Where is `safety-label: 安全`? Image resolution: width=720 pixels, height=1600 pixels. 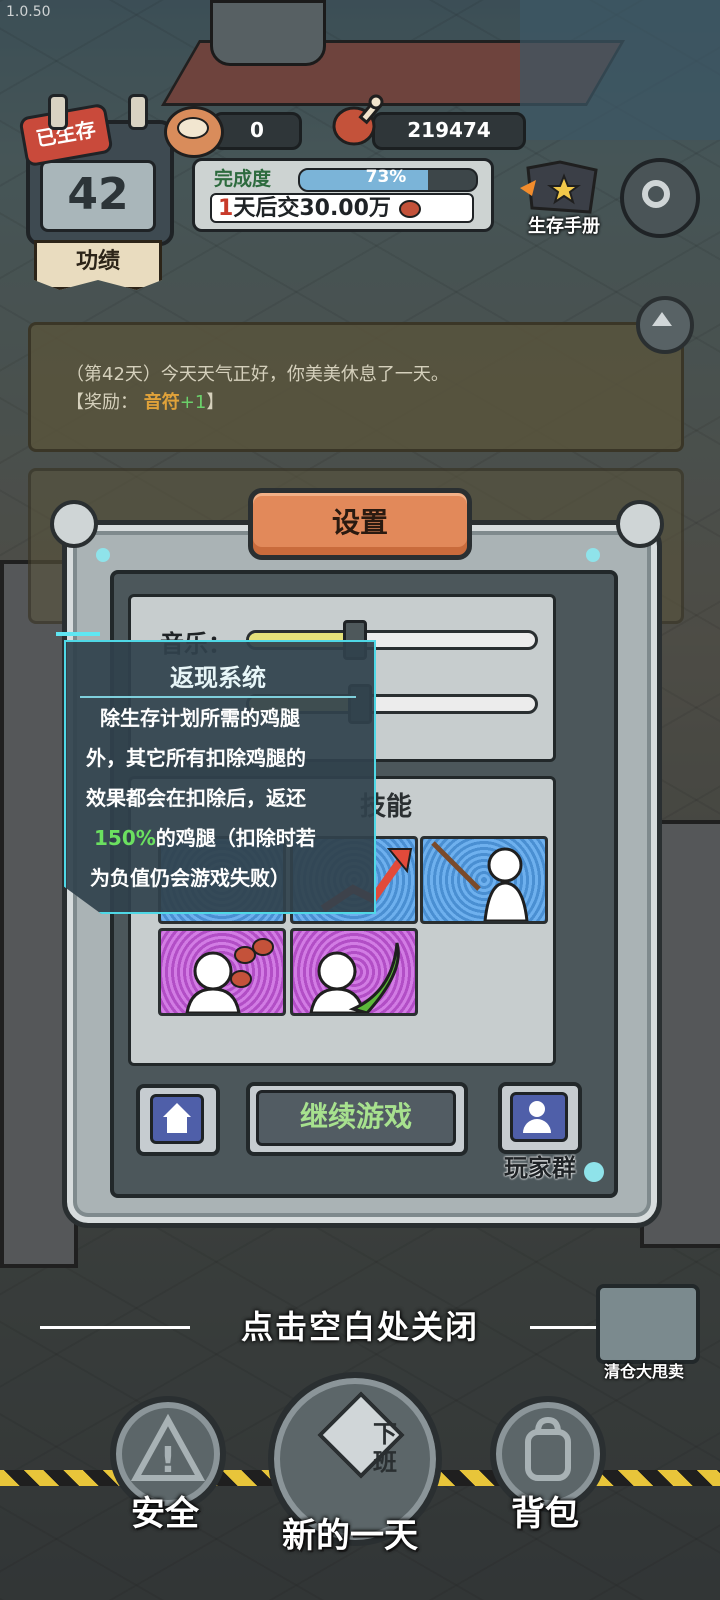 safety-label: 安全 is located at coordinates (165, 1510).